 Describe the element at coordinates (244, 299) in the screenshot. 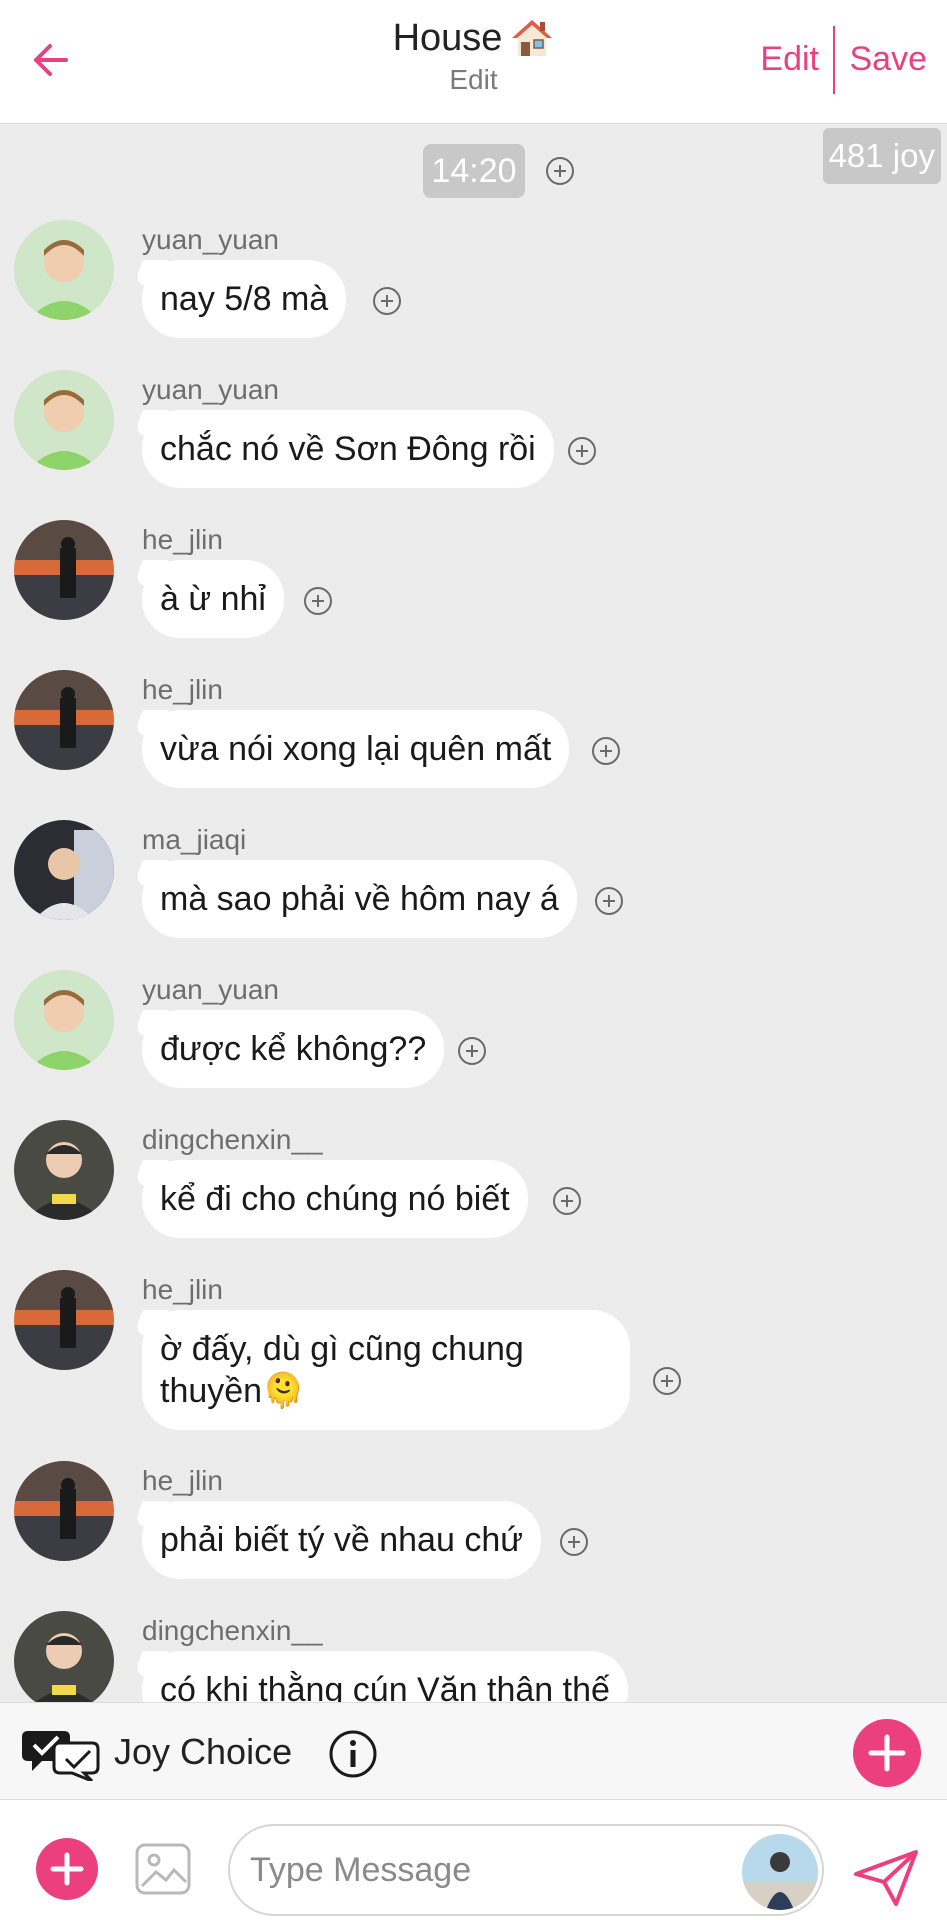

I see `message-bubble: nay 5/8 mà` at that location.